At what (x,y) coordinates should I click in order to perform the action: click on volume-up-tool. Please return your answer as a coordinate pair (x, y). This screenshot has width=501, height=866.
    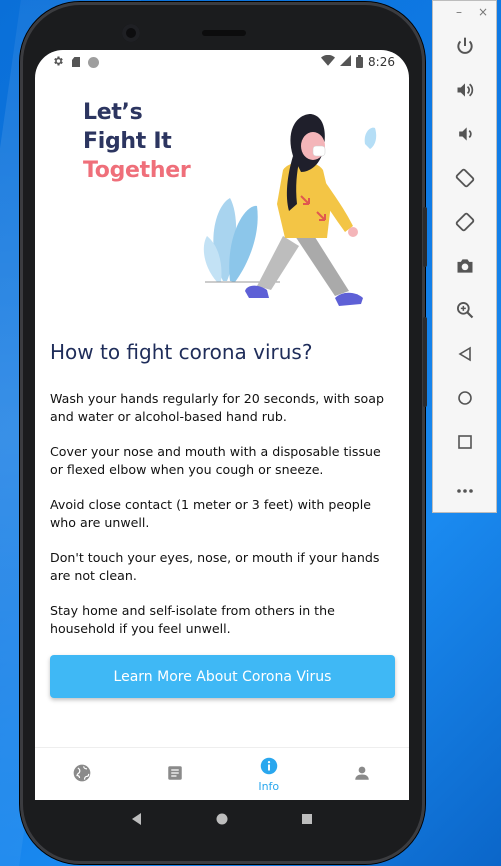
    Looking at the image, I should click on (464, 92).